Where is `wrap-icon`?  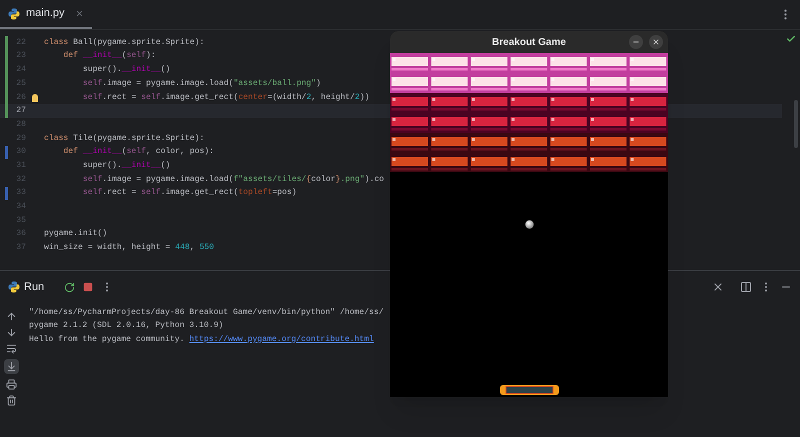 wrap-icon is located at coordinates (11, 348).